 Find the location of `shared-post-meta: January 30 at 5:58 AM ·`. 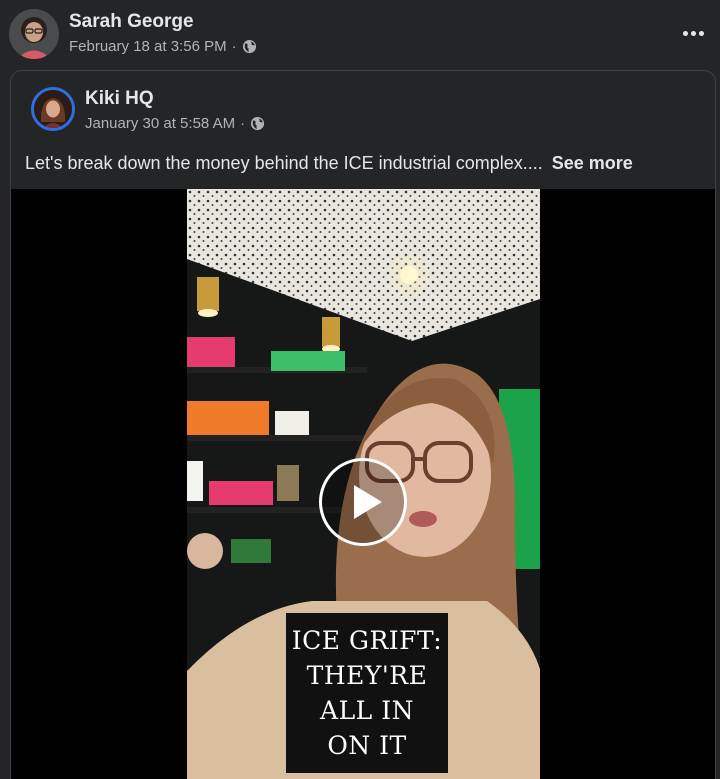

shared-post-meta: January 30 at 5:58 AM · is located at coordinates (175, 123).